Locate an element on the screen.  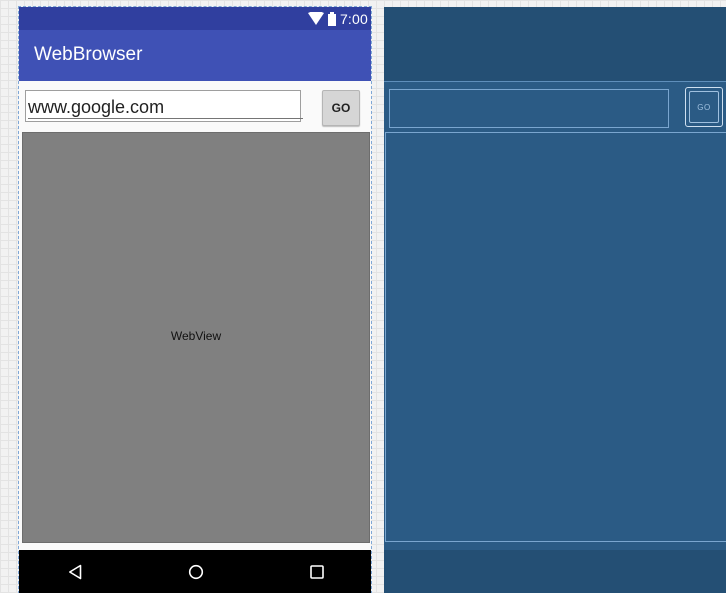
nav-back-button is located at coordinates (75, 572).